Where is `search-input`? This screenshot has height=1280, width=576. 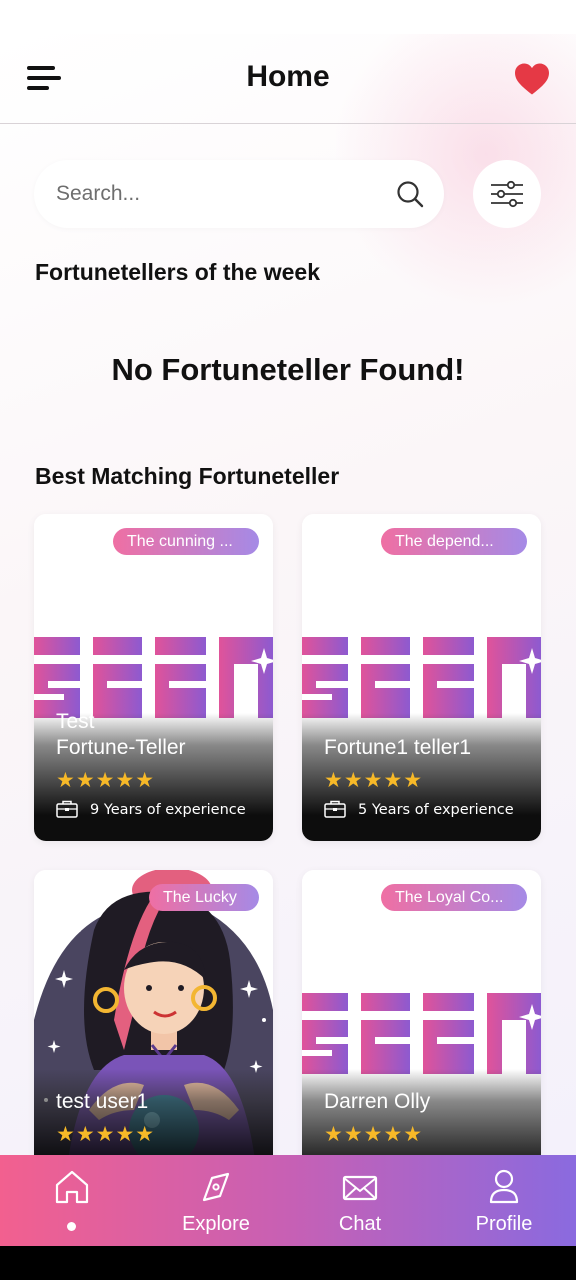
search-input is located at coordinates (216, 194).